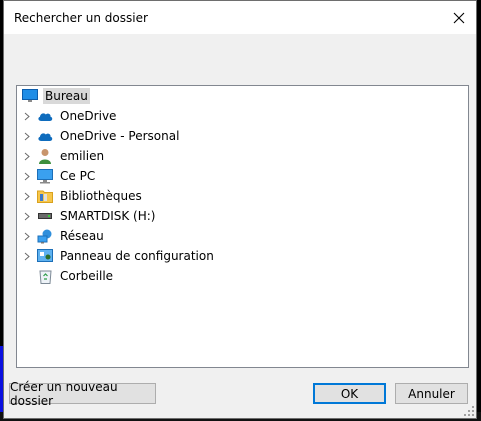 This screenshot has width=481, height=421. What do you see at coordinates (431, 393) in the screenshot?
I see `cancel-button: Annuler` at bounding box center [431, 393].